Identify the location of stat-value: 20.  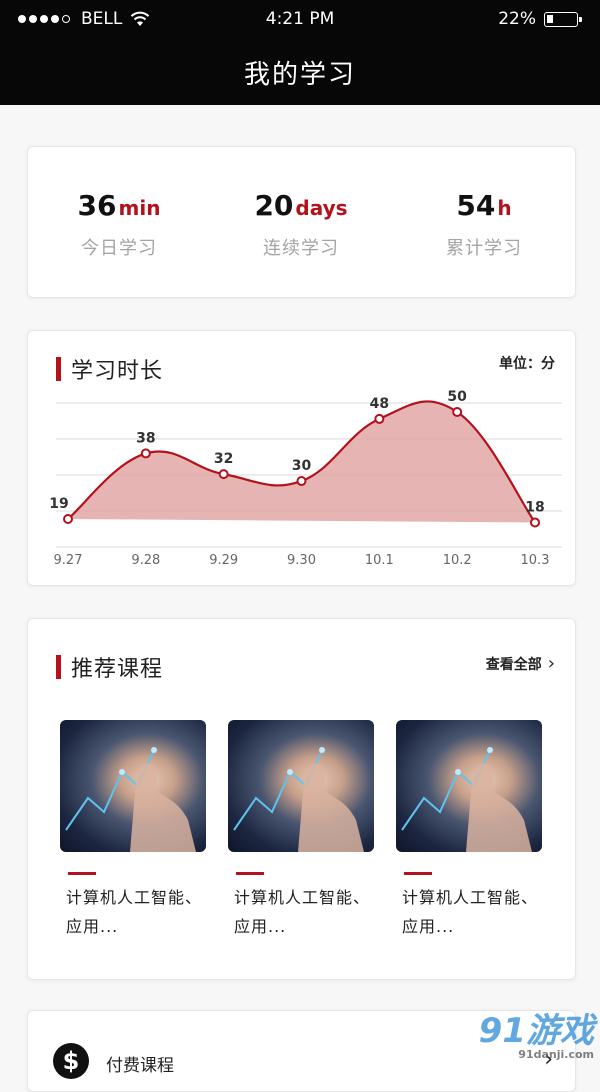
(274, 205).